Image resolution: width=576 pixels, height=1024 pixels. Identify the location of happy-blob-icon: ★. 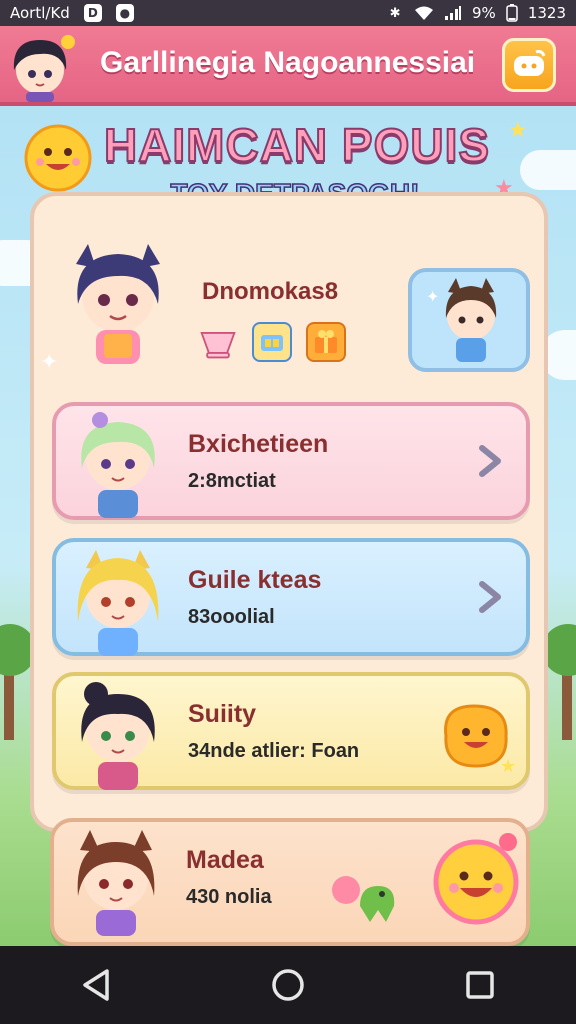
(475, 736).